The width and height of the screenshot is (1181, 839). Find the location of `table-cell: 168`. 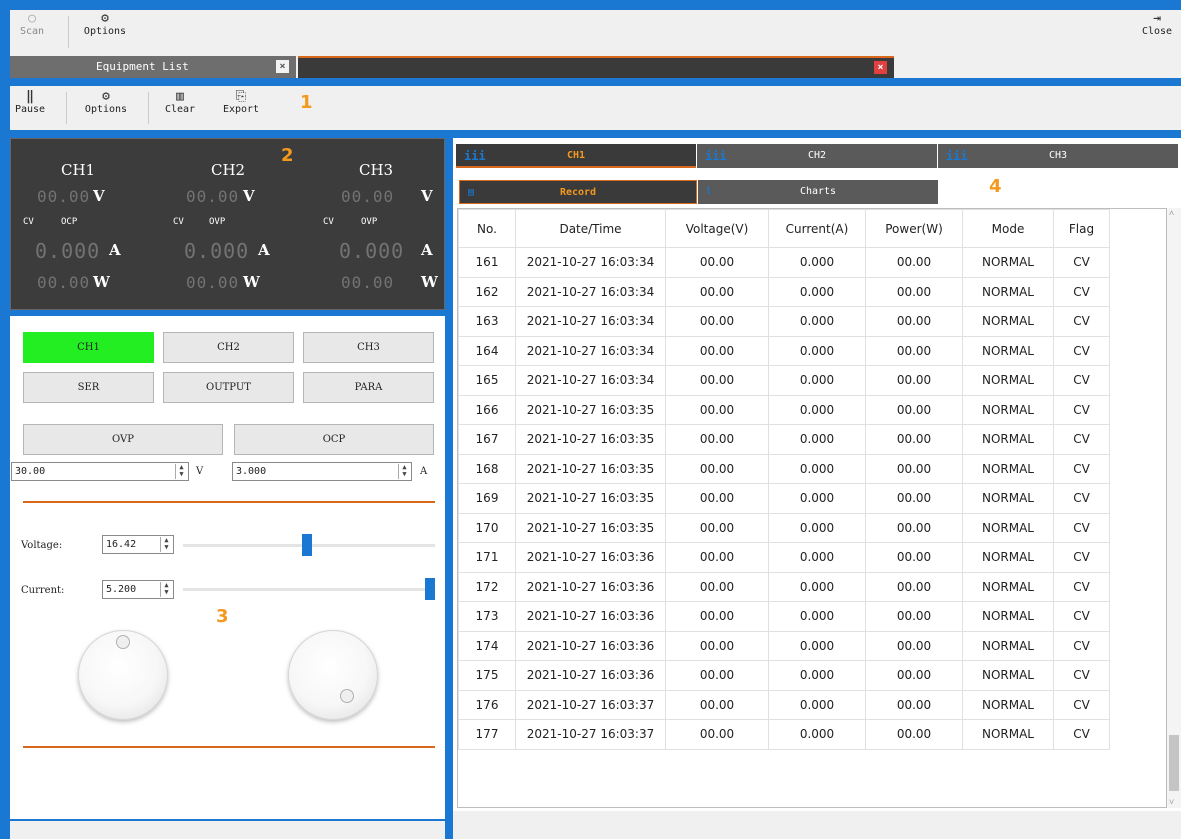

table-cell: 168 is located at coordinates (487, 468).